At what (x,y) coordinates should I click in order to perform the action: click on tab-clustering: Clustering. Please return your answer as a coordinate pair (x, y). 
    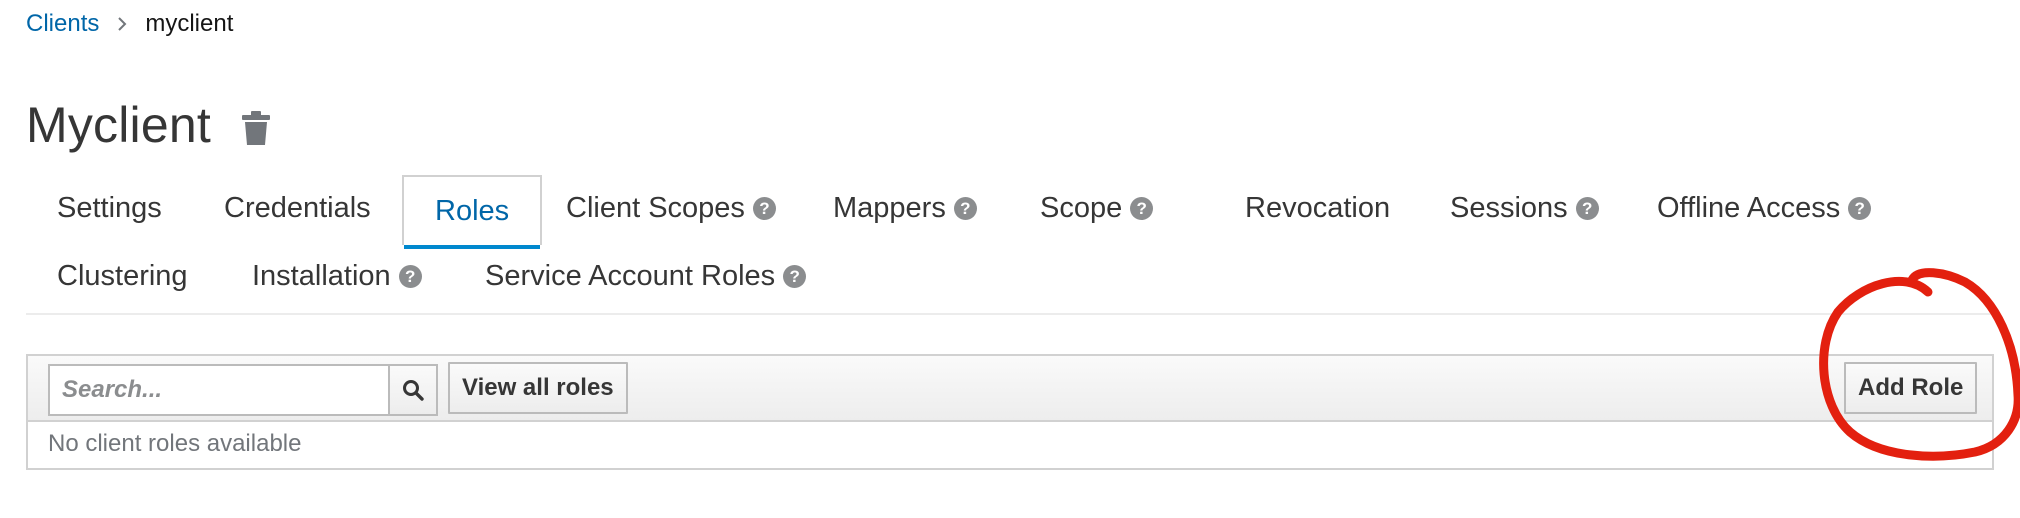
    Looking at the image, I should click on (122, 276).